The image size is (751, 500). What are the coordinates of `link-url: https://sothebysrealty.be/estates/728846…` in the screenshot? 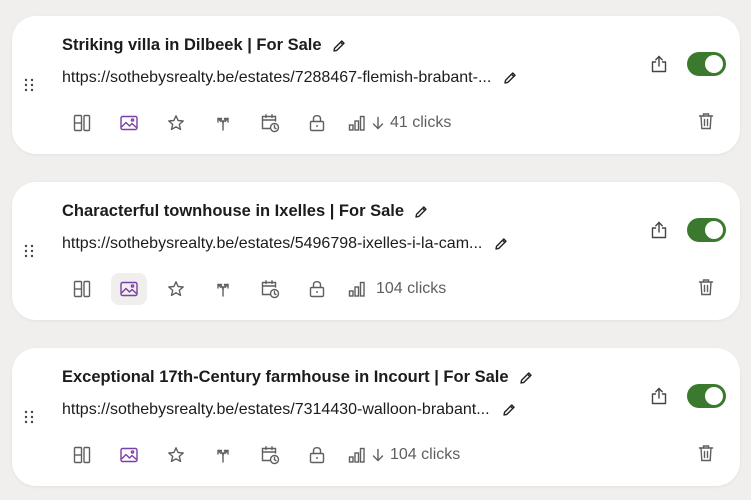 It's located at (277, 77).